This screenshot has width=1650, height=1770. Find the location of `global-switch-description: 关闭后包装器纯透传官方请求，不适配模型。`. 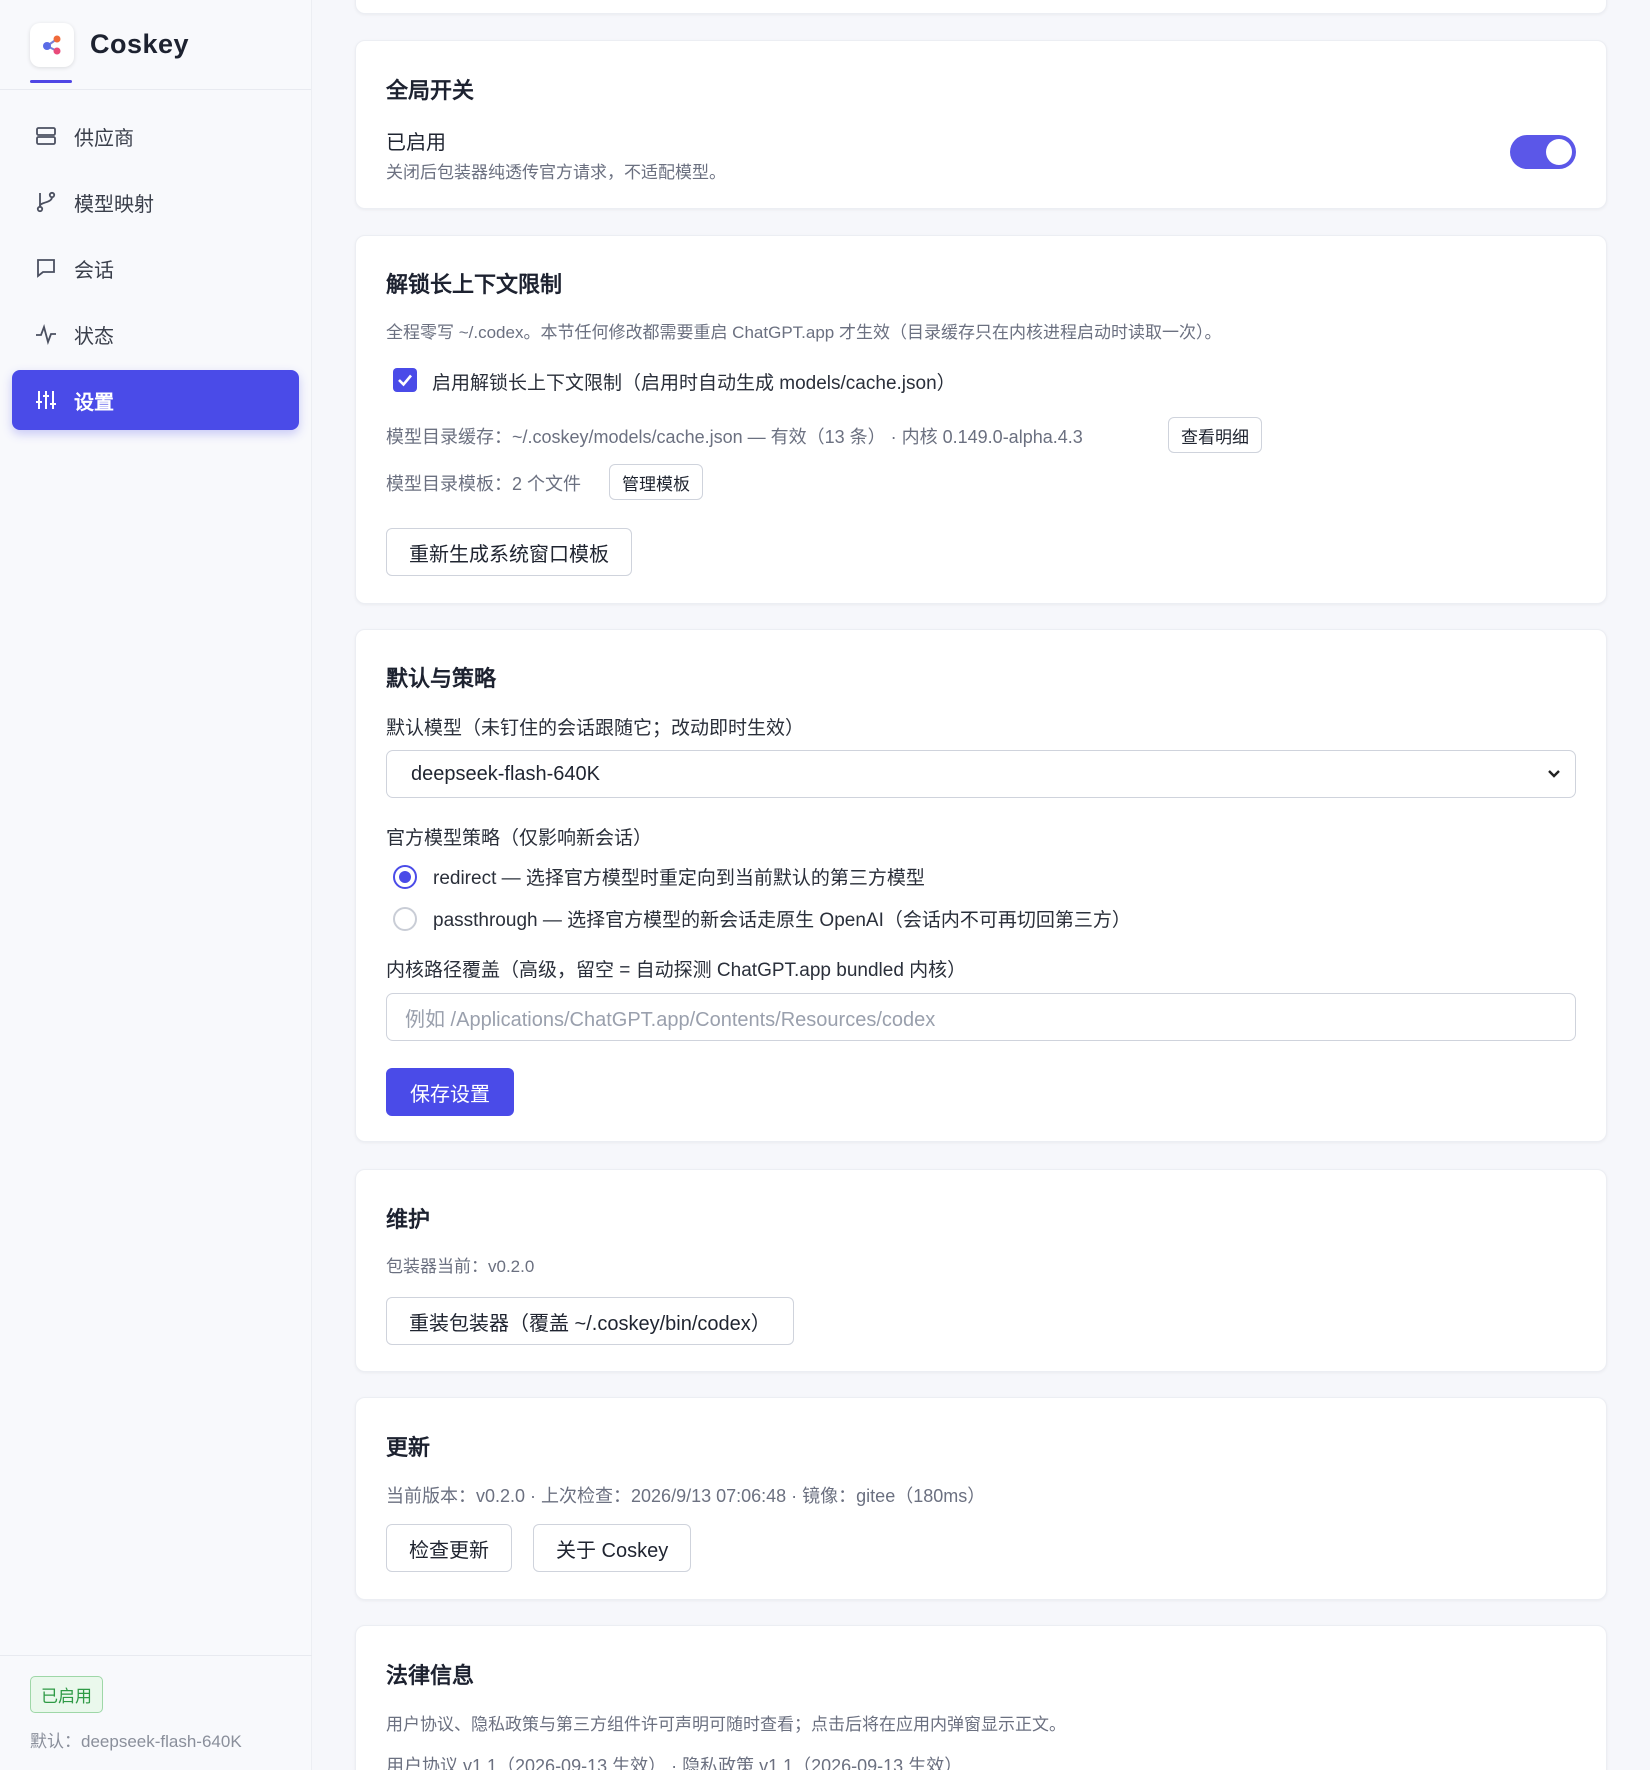

global-switch-description: 关闭后包装器纯透传官方请求，不适配模型。 is located at coordinates (556, 172).